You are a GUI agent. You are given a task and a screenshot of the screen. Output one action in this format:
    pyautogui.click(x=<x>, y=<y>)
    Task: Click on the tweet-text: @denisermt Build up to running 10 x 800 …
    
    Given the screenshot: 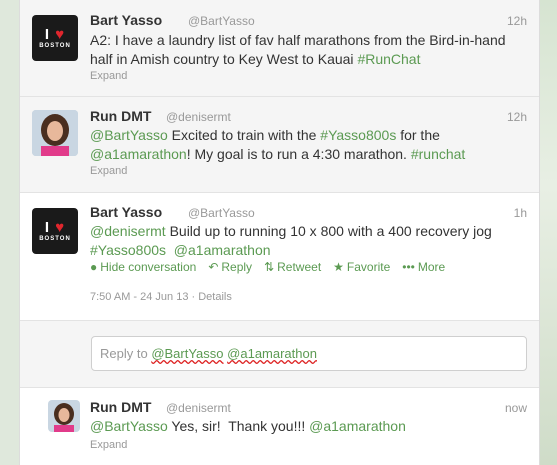 What is the action you would take?
    pyautogui.click(x=291, y=240)
    